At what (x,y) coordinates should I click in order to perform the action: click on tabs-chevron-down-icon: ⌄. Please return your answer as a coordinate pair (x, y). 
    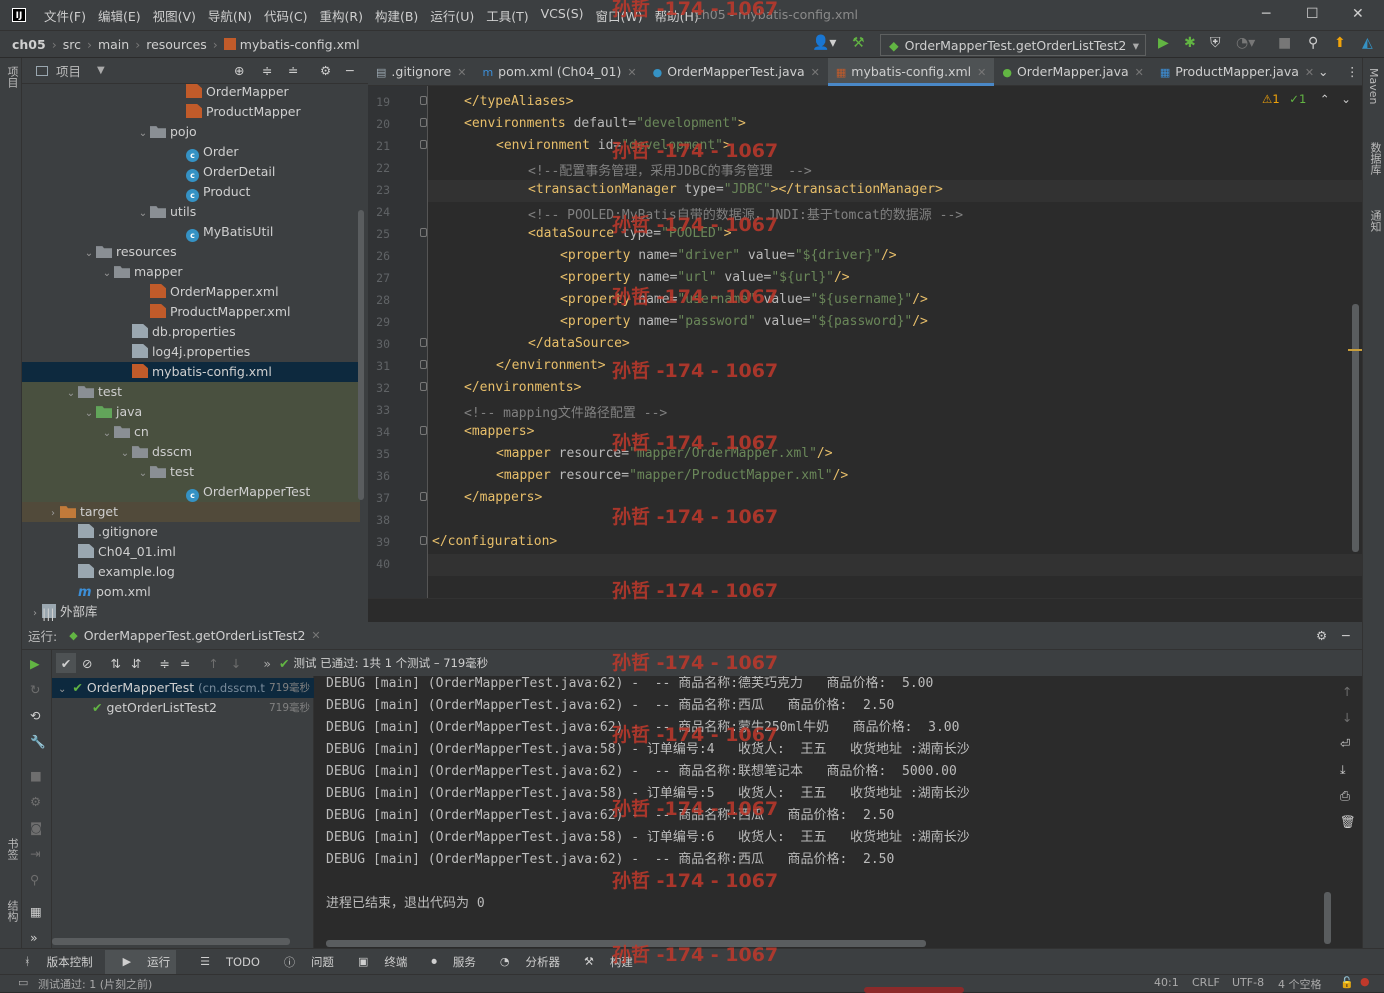
    Looking at the image, I should click on (1323, 71).